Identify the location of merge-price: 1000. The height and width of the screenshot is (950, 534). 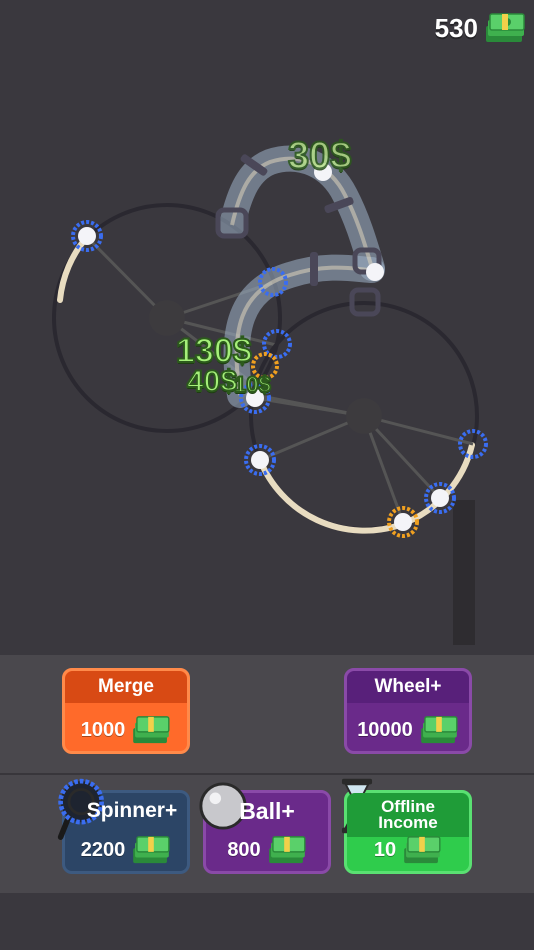
(126, 730).